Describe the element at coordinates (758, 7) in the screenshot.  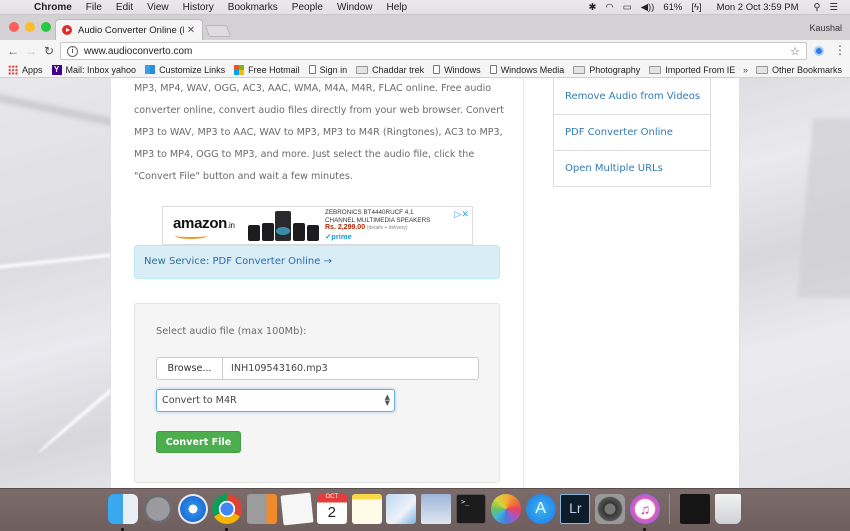
I see `clock: Mon 2 Oct 3:59 PM` at that location.